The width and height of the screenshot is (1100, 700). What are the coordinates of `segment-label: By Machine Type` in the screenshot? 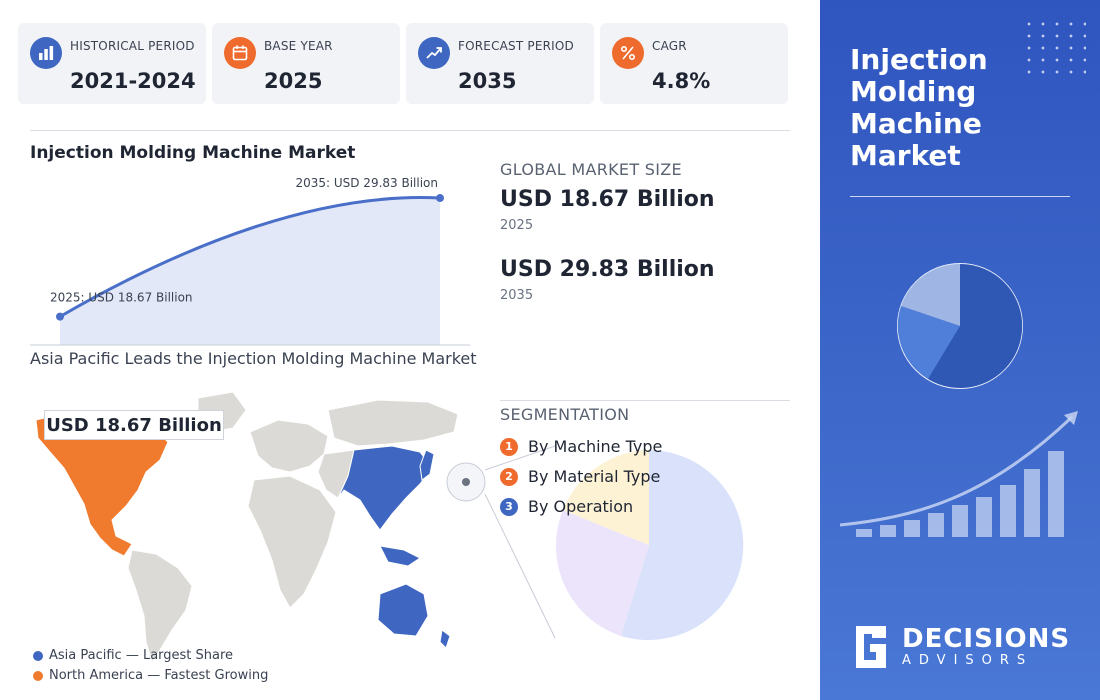 It's located at (595, 446).